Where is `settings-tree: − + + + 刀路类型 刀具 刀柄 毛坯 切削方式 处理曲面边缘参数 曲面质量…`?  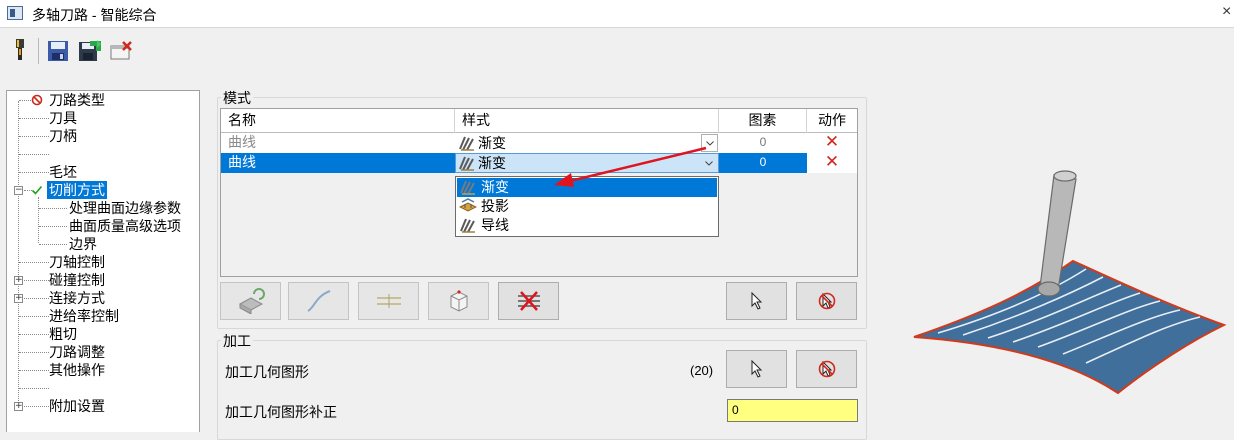
settings-tree: − + + + 刀路类型 刀具 刀柄 毛坯 切削方式 处理曲面边缘参数 曲面质量… is located at coordinates (103, 261).